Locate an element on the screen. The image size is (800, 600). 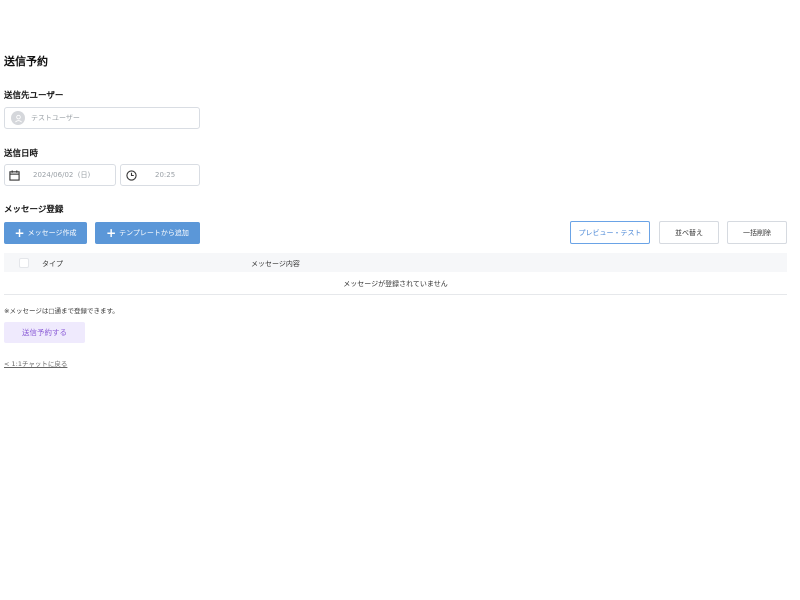
recipient-value: テストユーザー is located at coordinates (55, 118).